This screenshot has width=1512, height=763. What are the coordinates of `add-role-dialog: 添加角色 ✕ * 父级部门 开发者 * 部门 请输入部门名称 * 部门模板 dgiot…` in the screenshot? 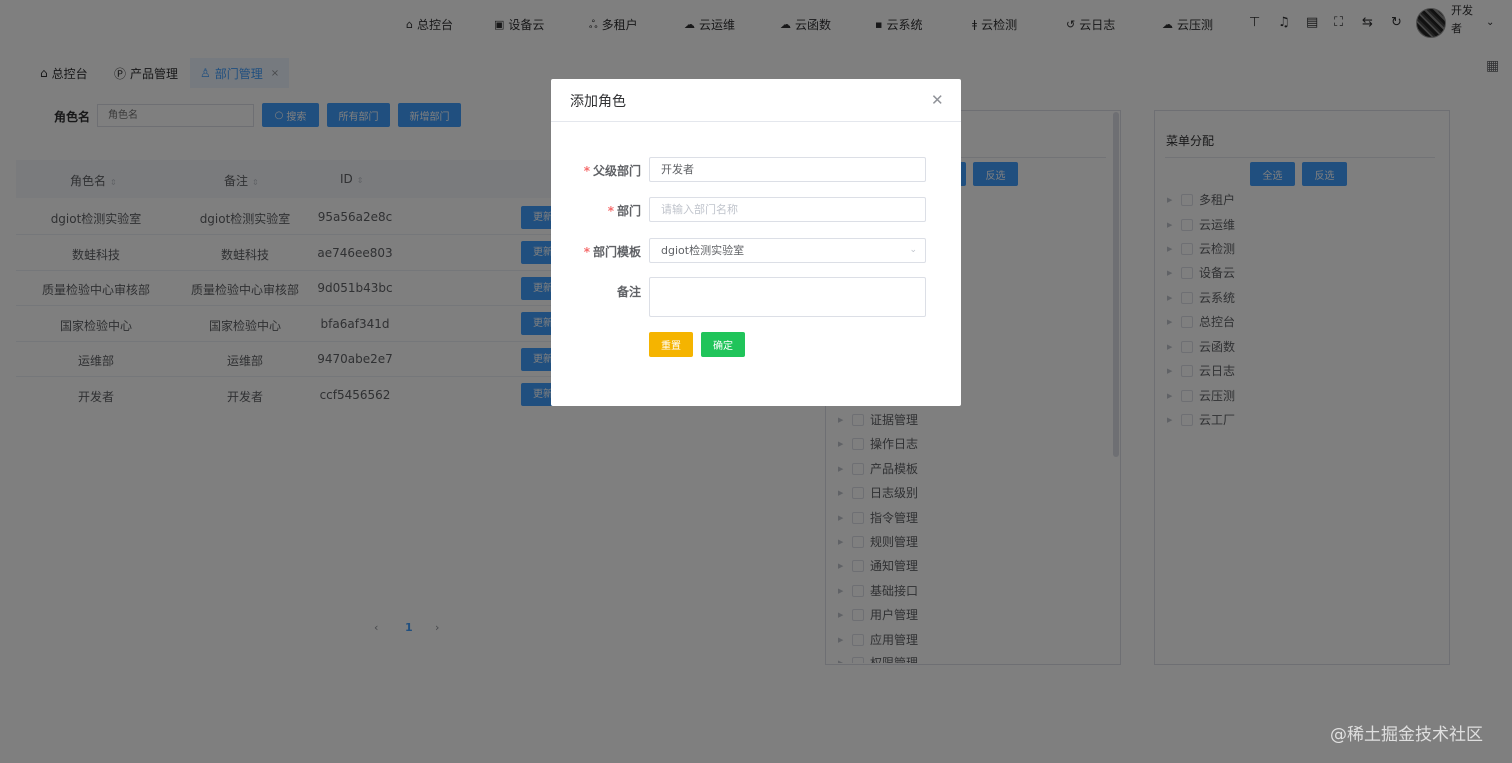 It's located at (756, 242).